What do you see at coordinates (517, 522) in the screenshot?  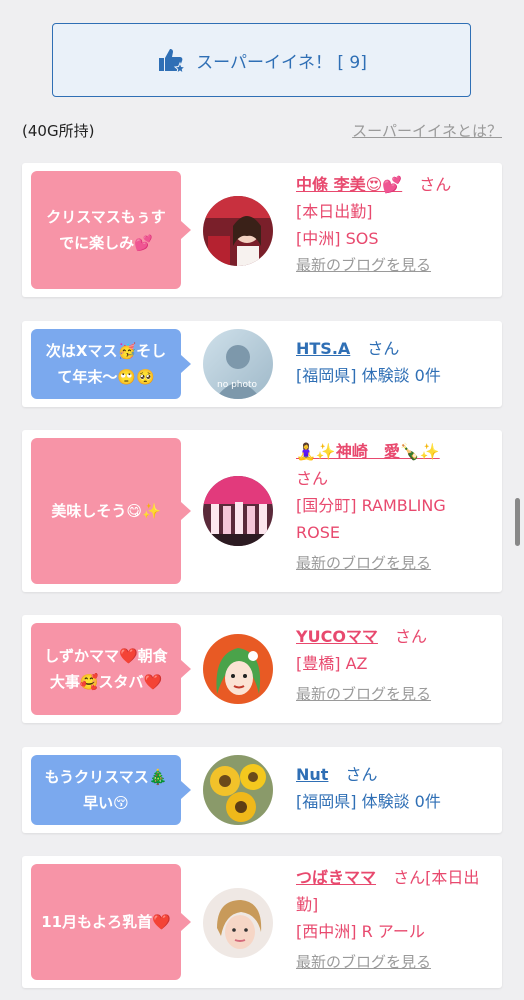 I see `scrollbar` at bounding box center [517, 522].